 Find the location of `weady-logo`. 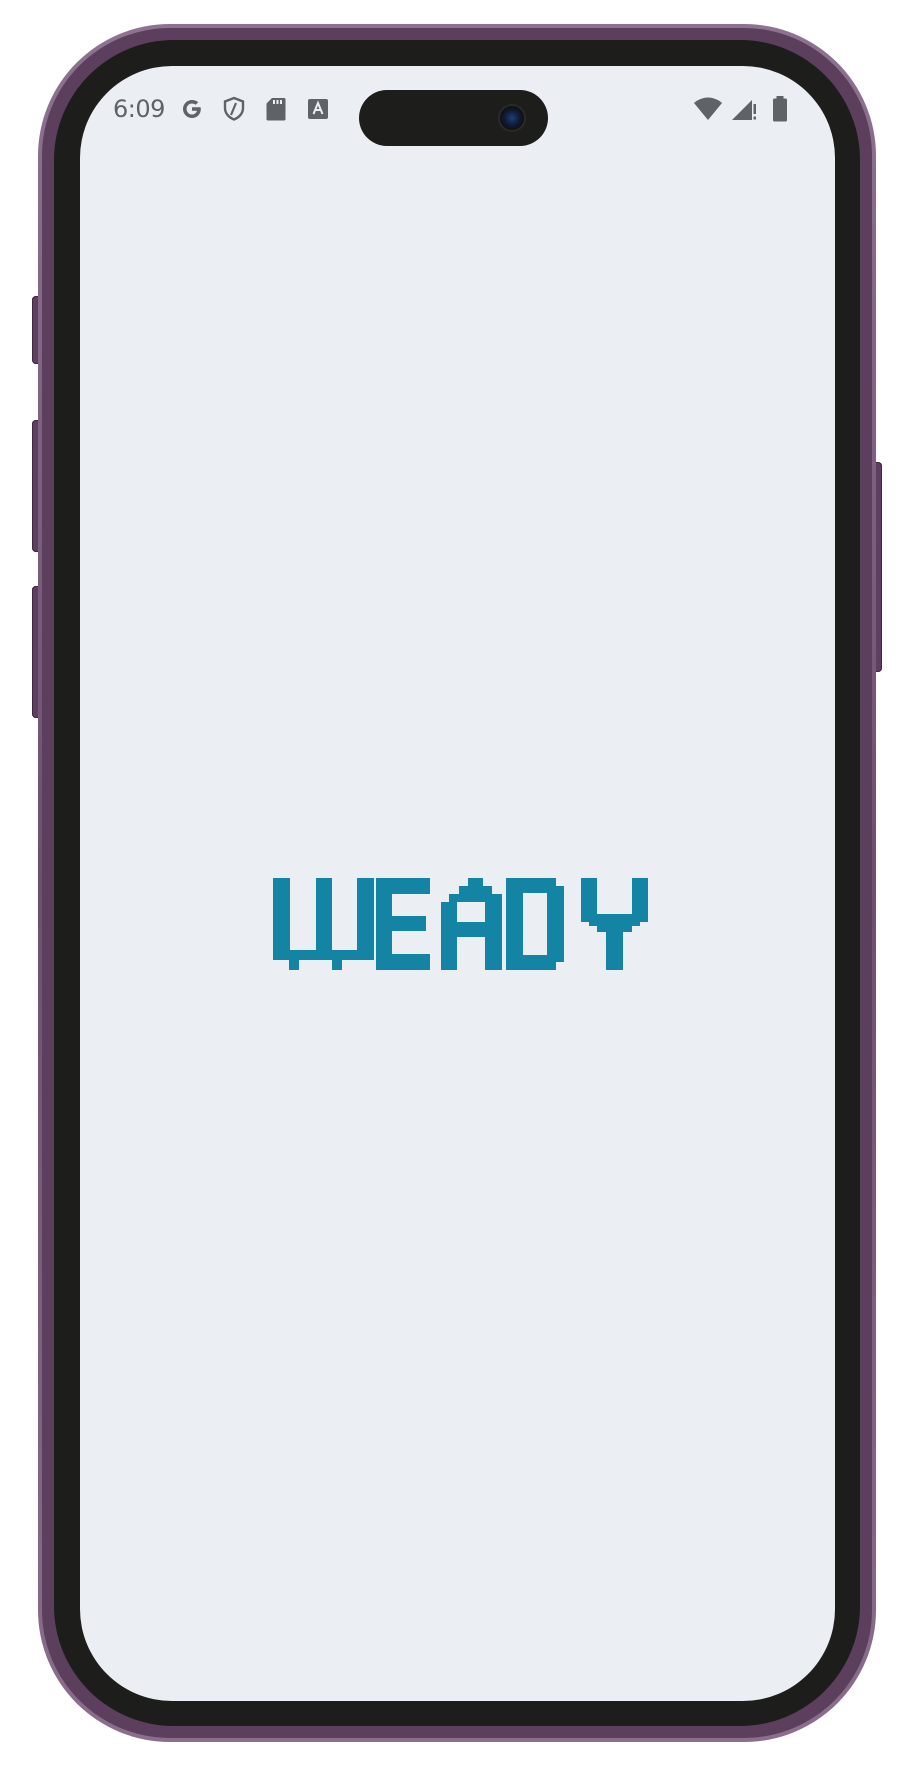

weady-logo is located at coordinates (460, 924).